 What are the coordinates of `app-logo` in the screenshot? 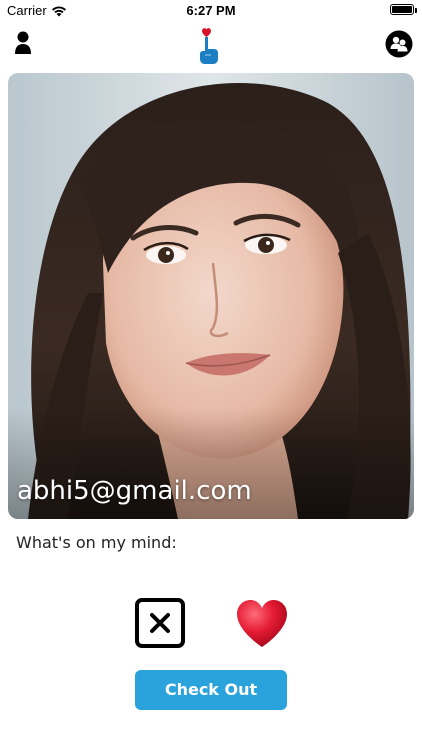 It's located at (209, 44).